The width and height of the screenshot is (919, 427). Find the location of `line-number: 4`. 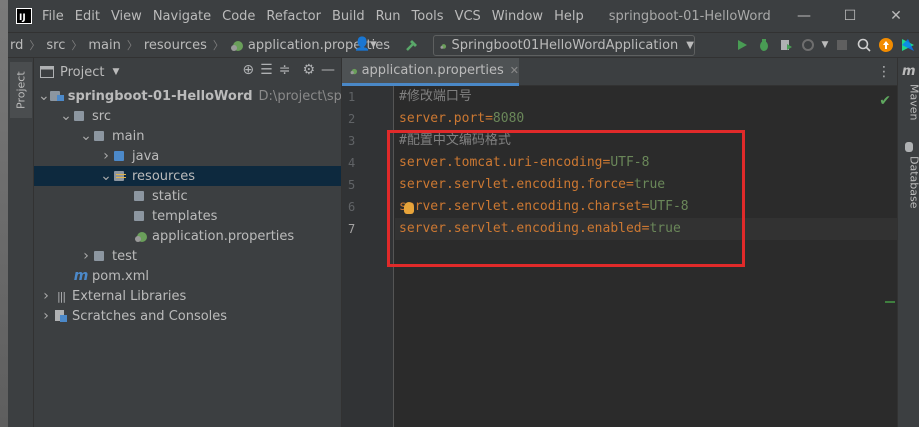

line-number: 4 is located at coordinates (352, 163).